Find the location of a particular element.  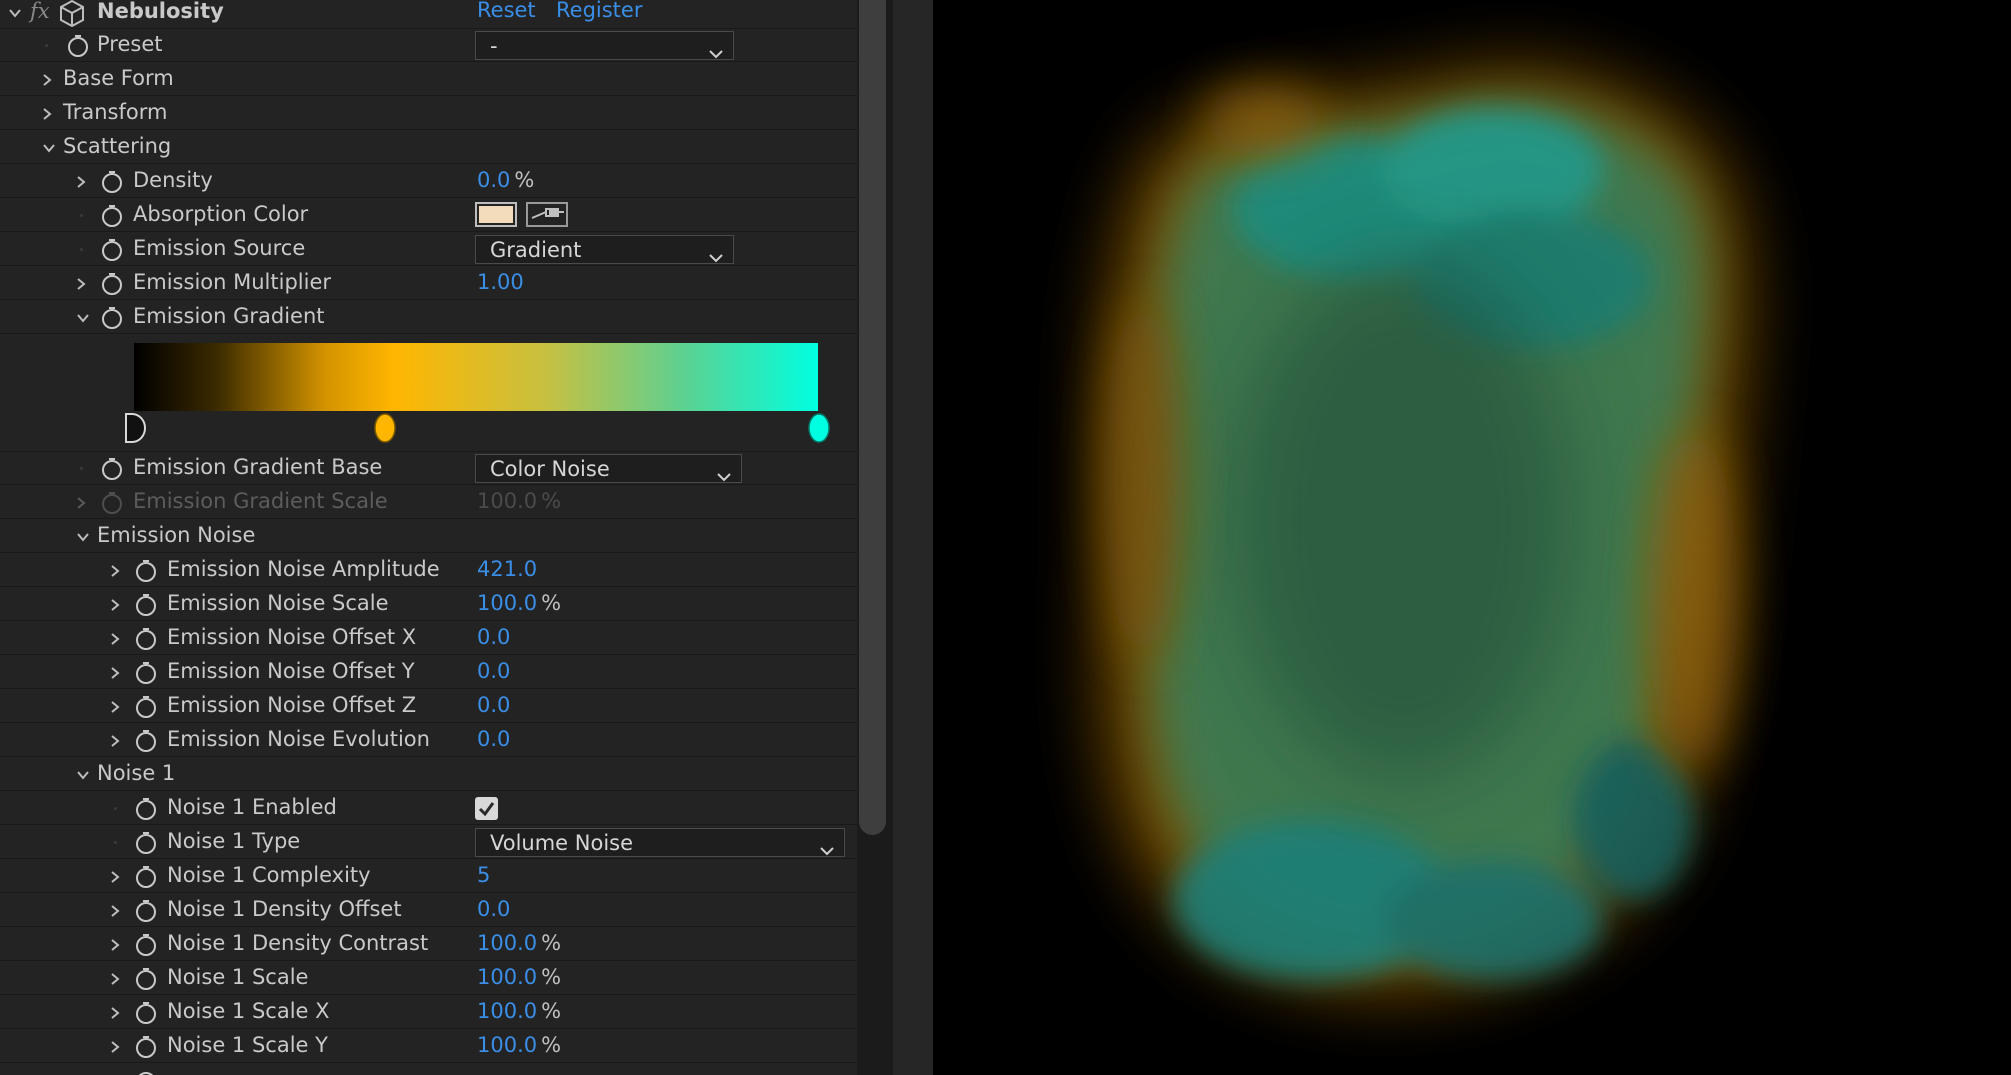

emission-multiplier-value: 1.00 is located at coordinates (500, 282).